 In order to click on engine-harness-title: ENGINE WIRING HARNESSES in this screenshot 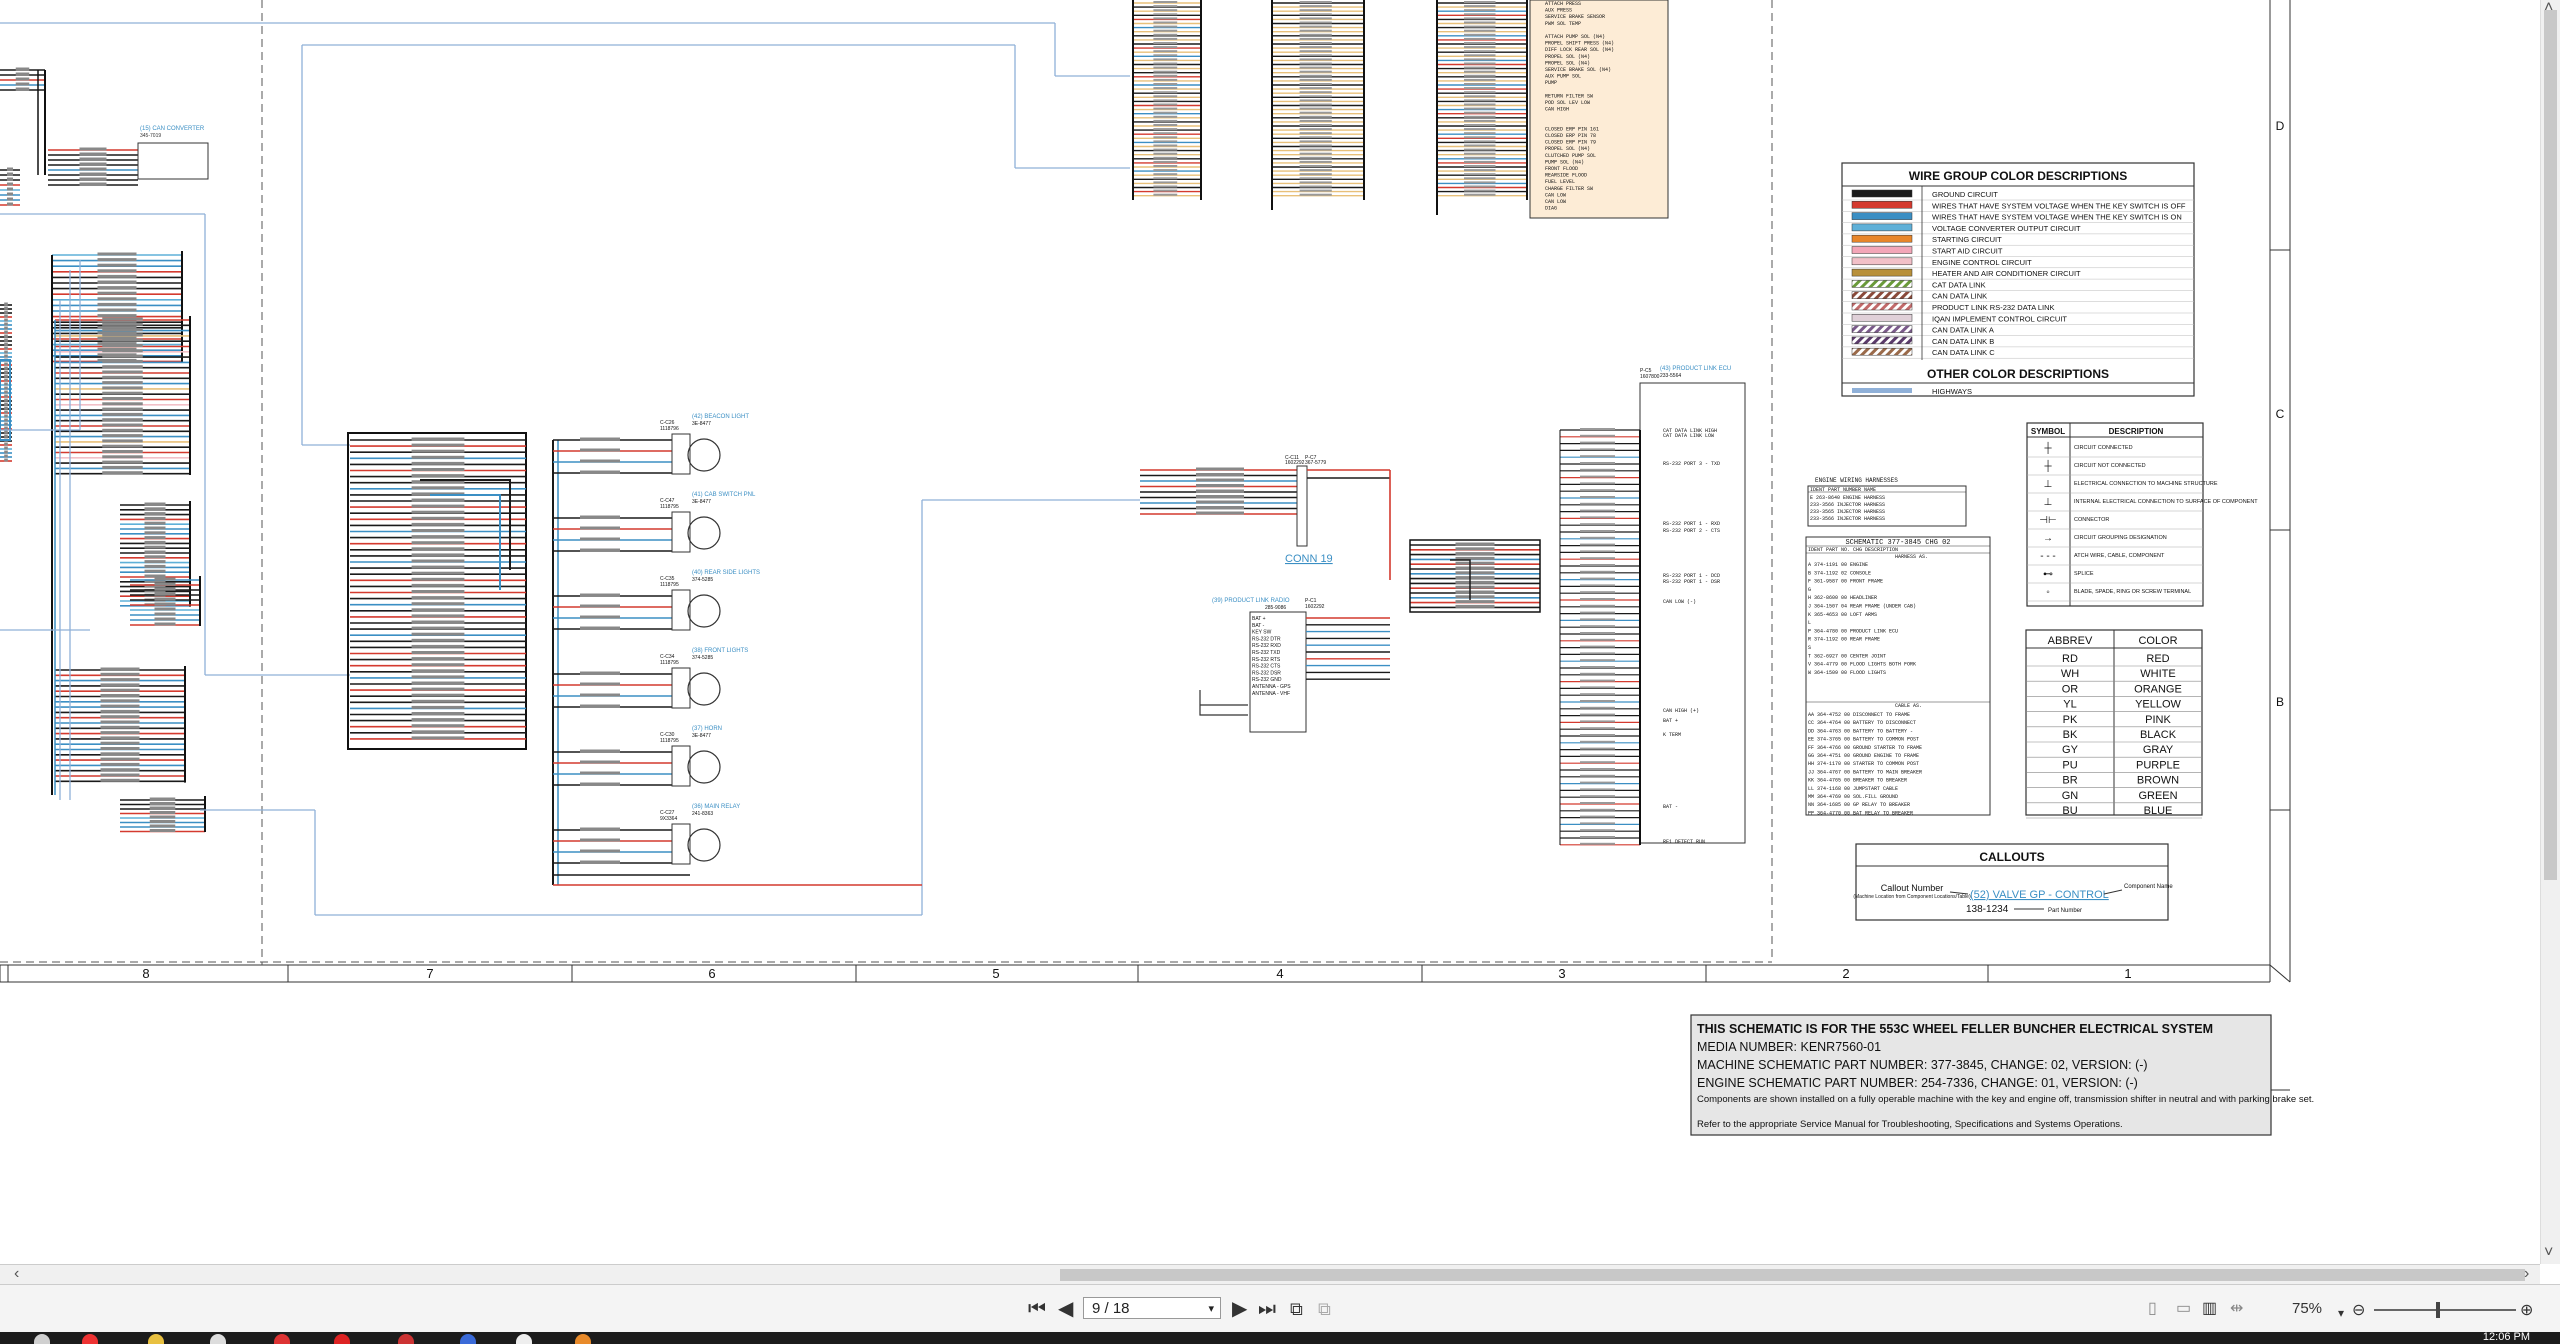, I will do `click(1856, 480)`.